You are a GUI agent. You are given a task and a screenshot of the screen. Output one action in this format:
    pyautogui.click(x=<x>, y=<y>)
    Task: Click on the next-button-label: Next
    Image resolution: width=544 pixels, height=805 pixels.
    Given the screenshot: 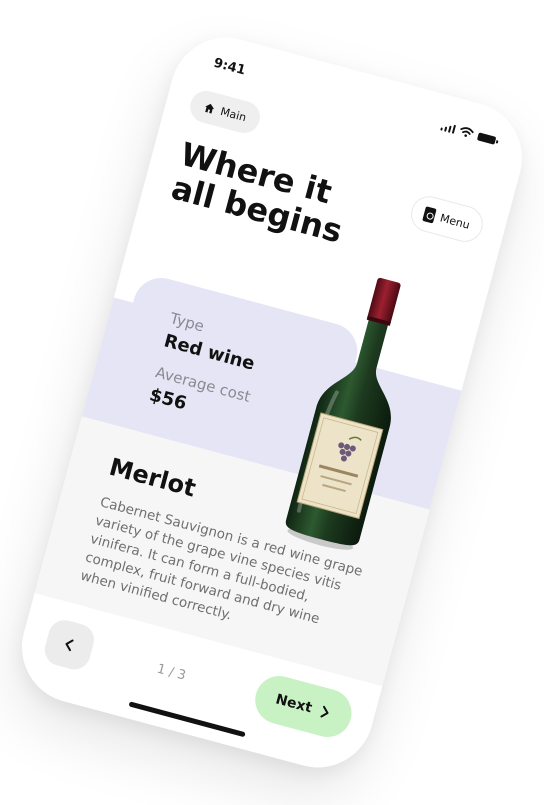 What is the action you would take?
    pyautogui.click(x=293, y=704)
    